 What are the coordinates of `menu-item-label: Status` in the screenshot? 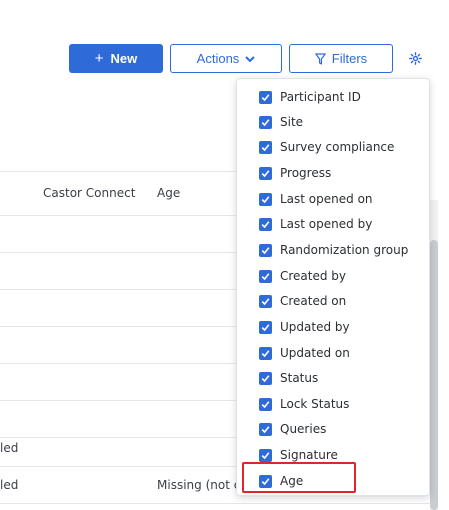 It's located at (299, 378).